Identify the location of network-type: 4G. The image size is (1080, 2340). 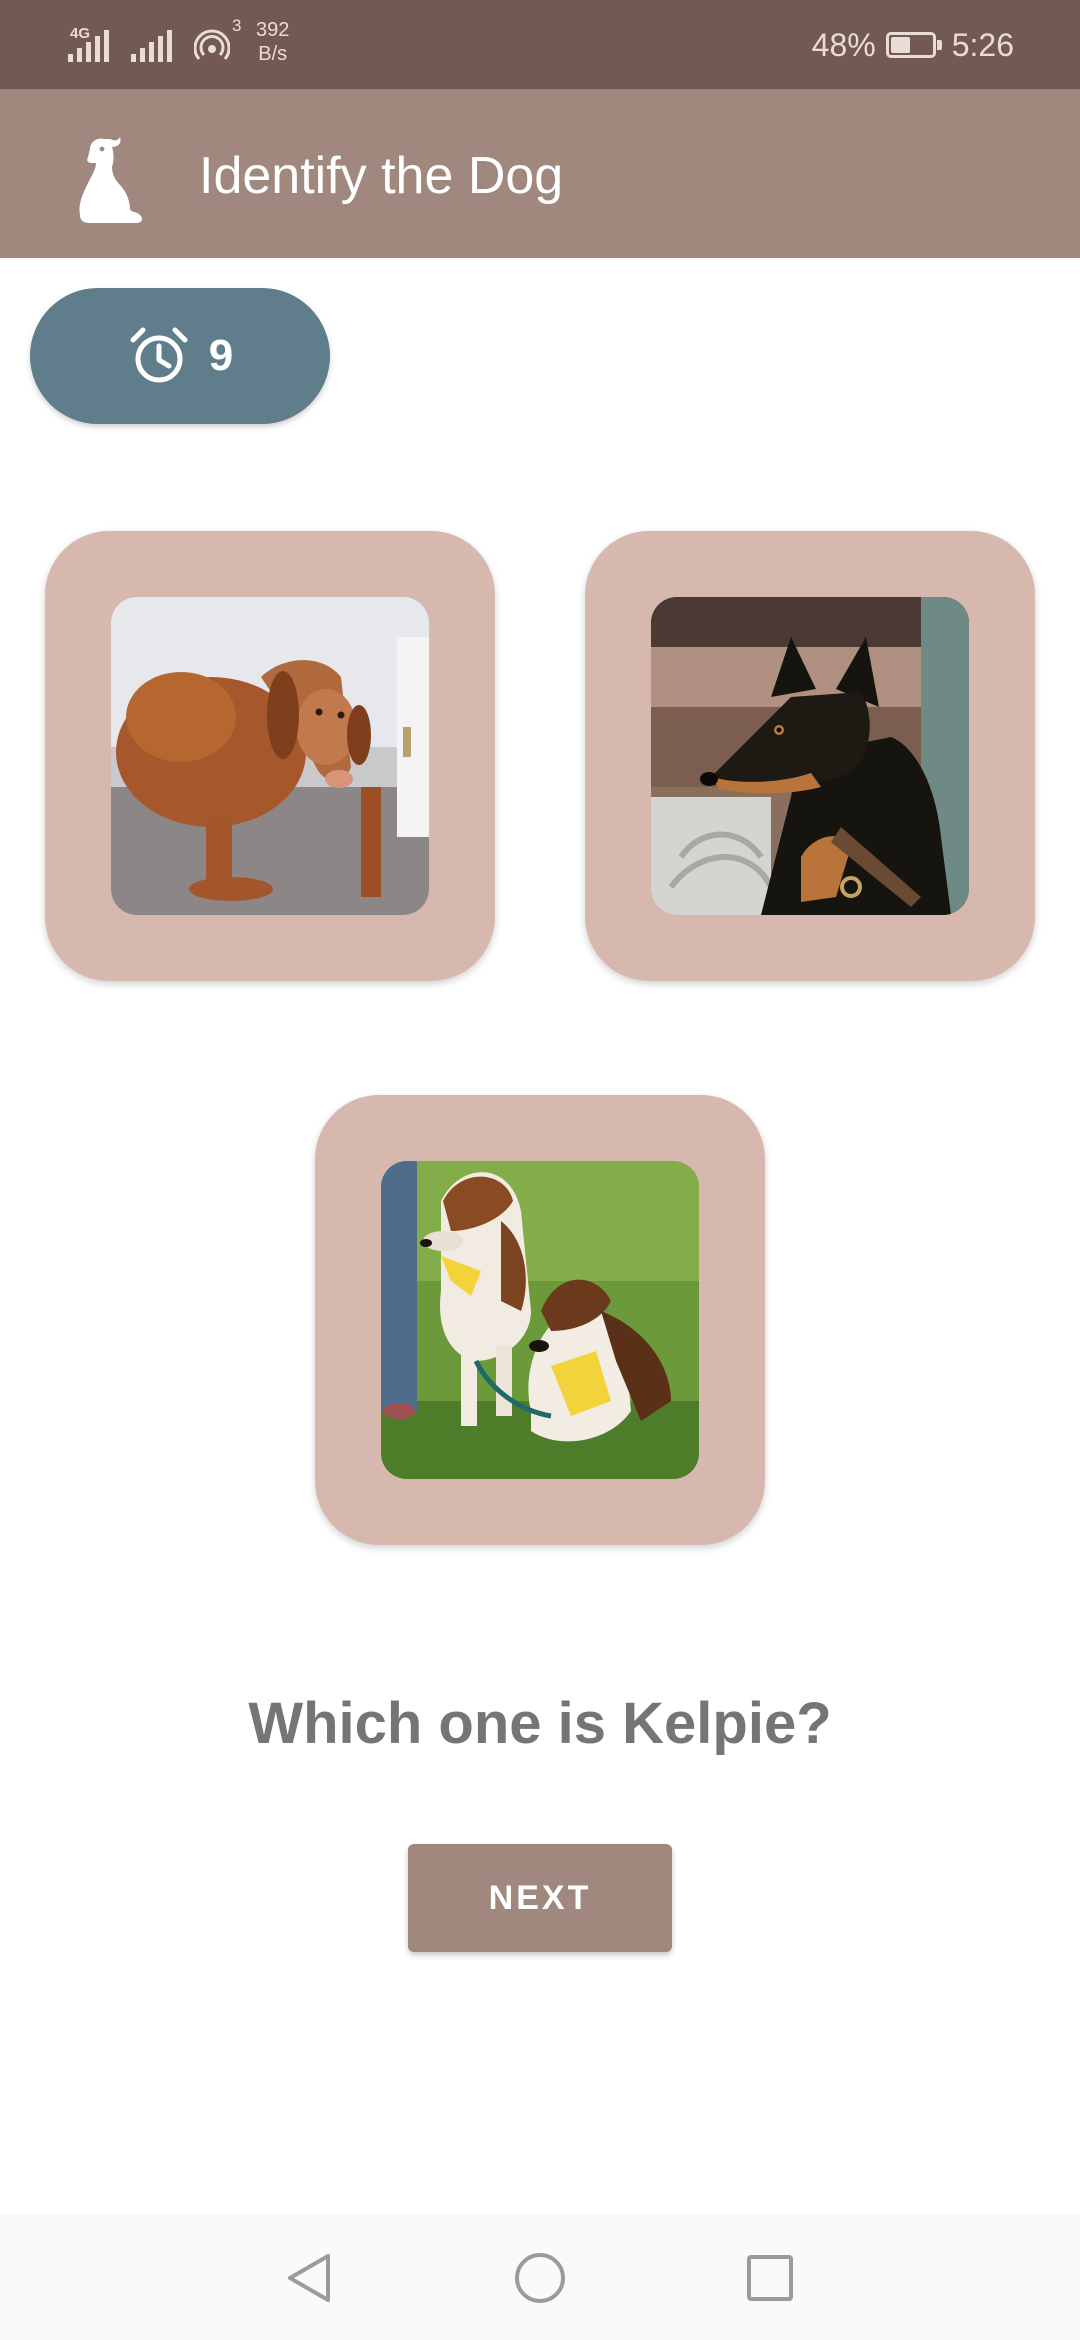
(80, 33).